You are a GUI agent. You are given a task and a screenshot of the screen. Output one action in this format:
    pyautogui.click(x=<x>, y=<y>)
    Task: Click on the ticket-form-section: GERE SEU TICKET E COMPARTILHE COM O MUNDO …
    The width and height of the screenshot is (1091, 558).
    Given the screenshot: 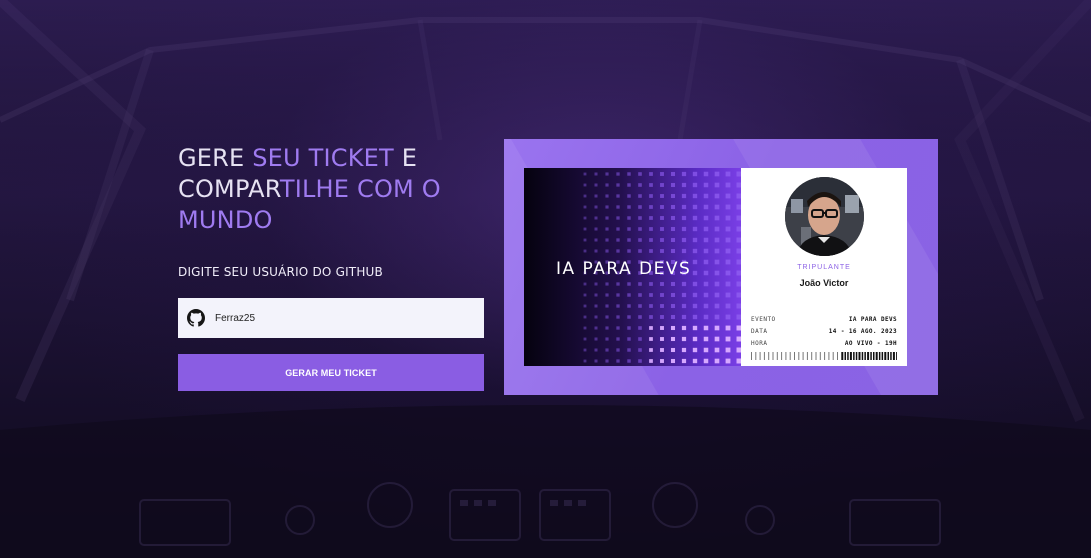 What is the action you would take?
    pyautogui.click(x=331, y=267)
    